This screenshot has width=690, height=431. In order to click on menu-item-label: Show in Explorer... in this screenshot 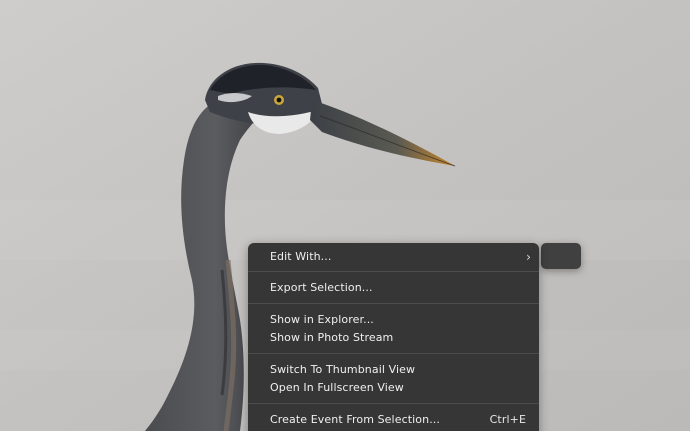, I will do `click(322, 319)`.